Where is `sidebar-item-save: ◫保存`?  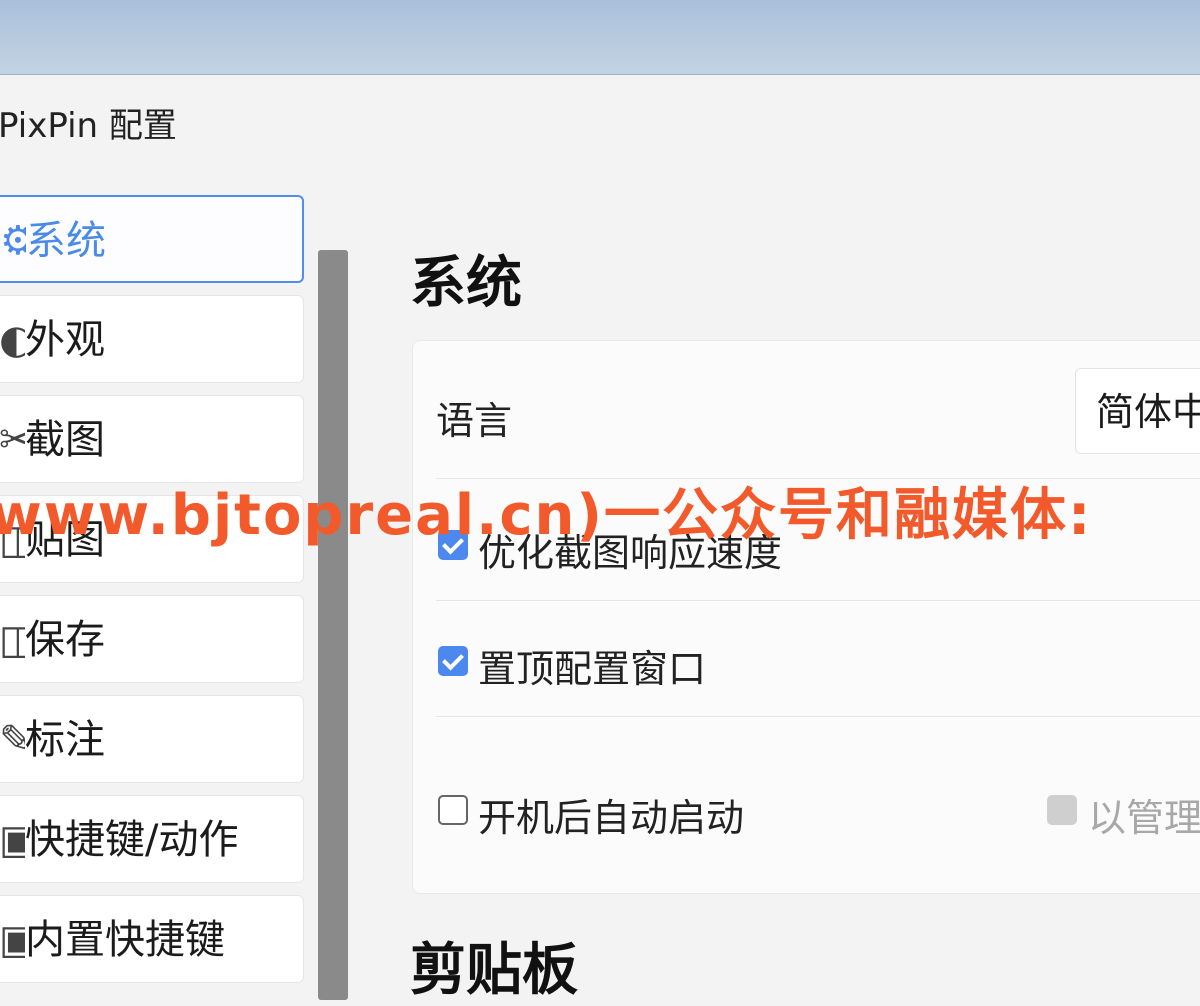 sidebar-item-save: ◫保存 is located at coordinates (152, 639).